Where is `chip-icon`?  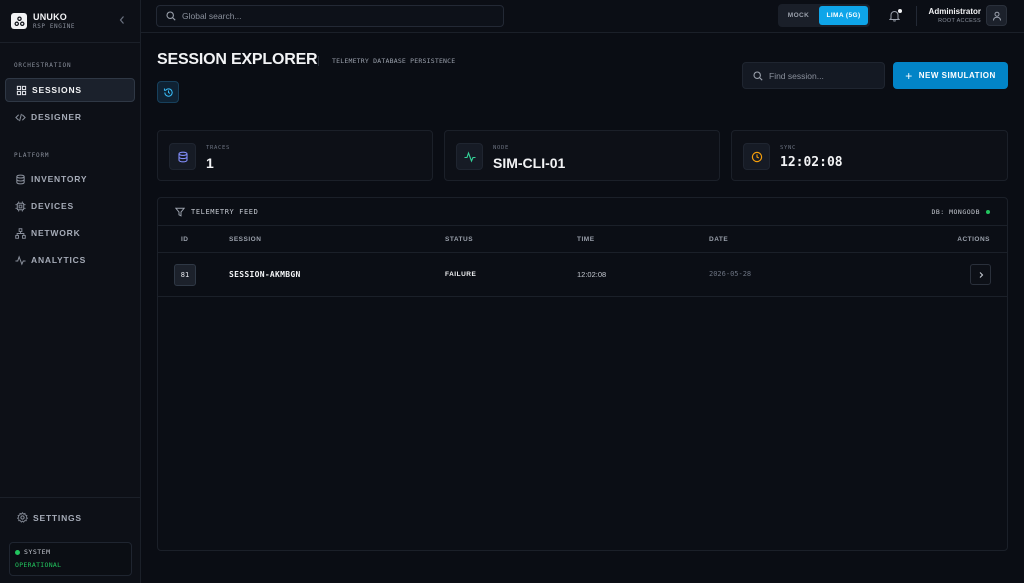 chip-icon is located at coordinates (20, 206).